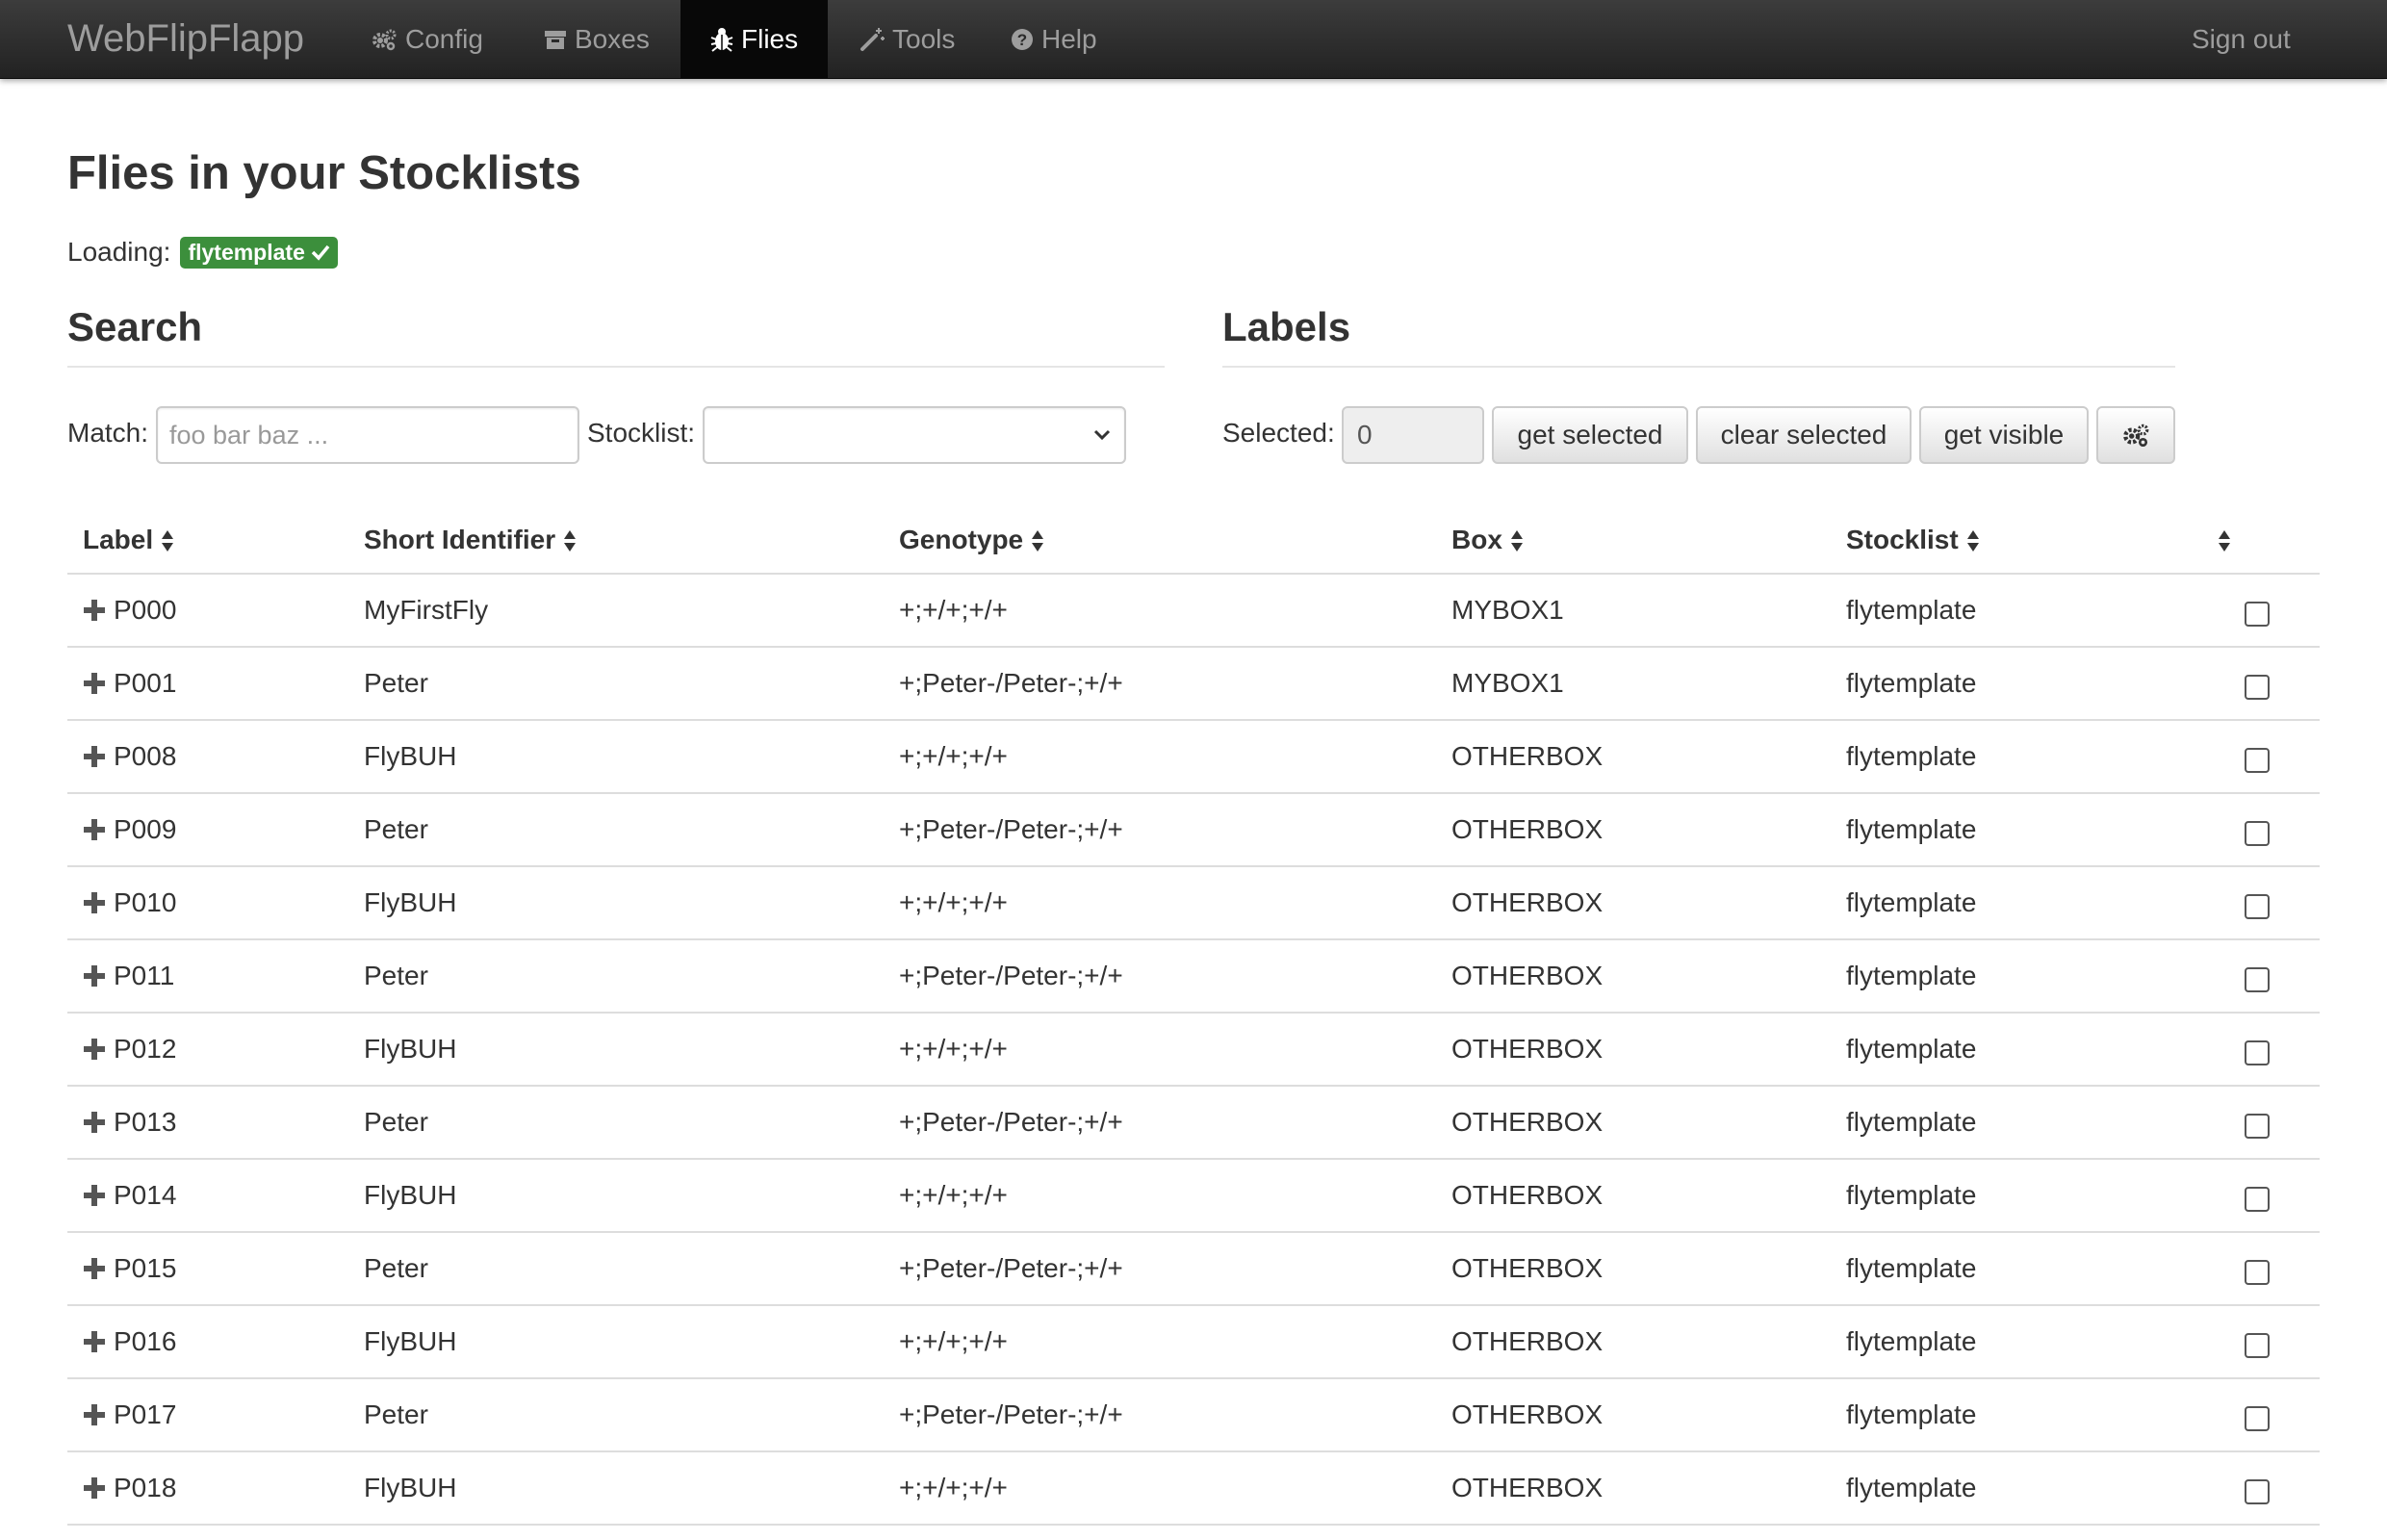 The height and width of the screenshot is (1540, 2387). Describe the element at coordinates (145, 756) in the screenshot. I see `fly-label: P008` at that location.